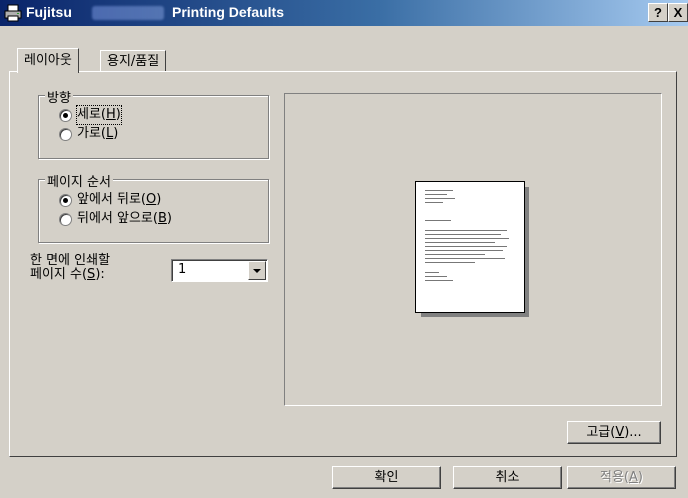 The image size is (688, 498). Describe the element at coordinates (99, 115) in the screenshot. I see `portrait-label: 세로(H)` at that location.